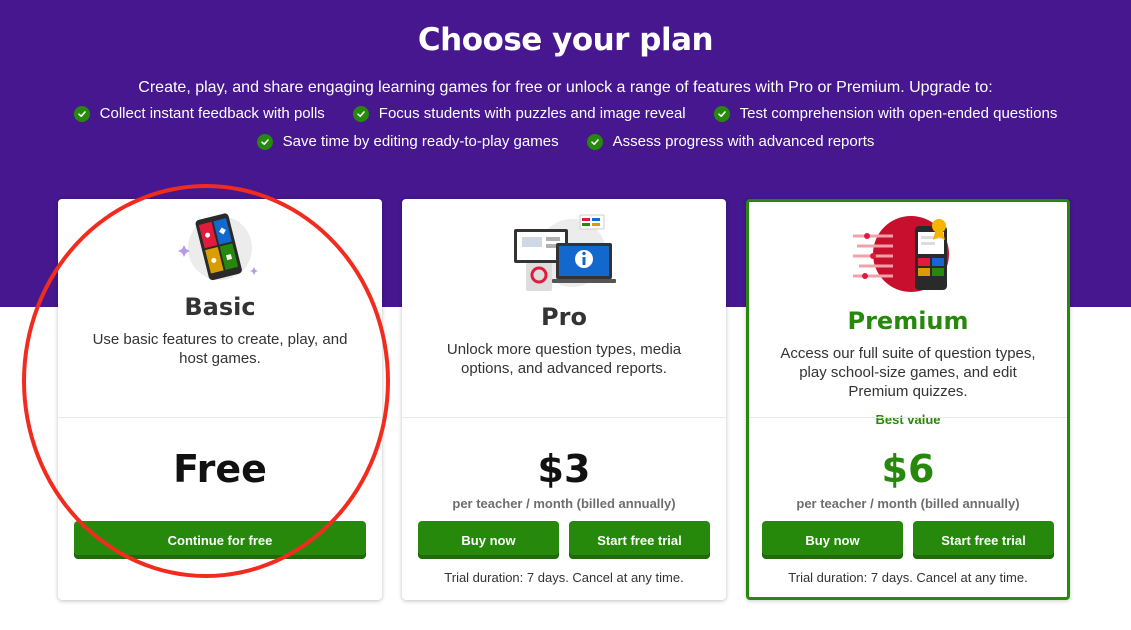 This screenshot has width=1131, height=630. What do you see at coordinates (901, 254) in the screenshot?
I see `phone-premium-illustration` at bounding box center [901, 254].